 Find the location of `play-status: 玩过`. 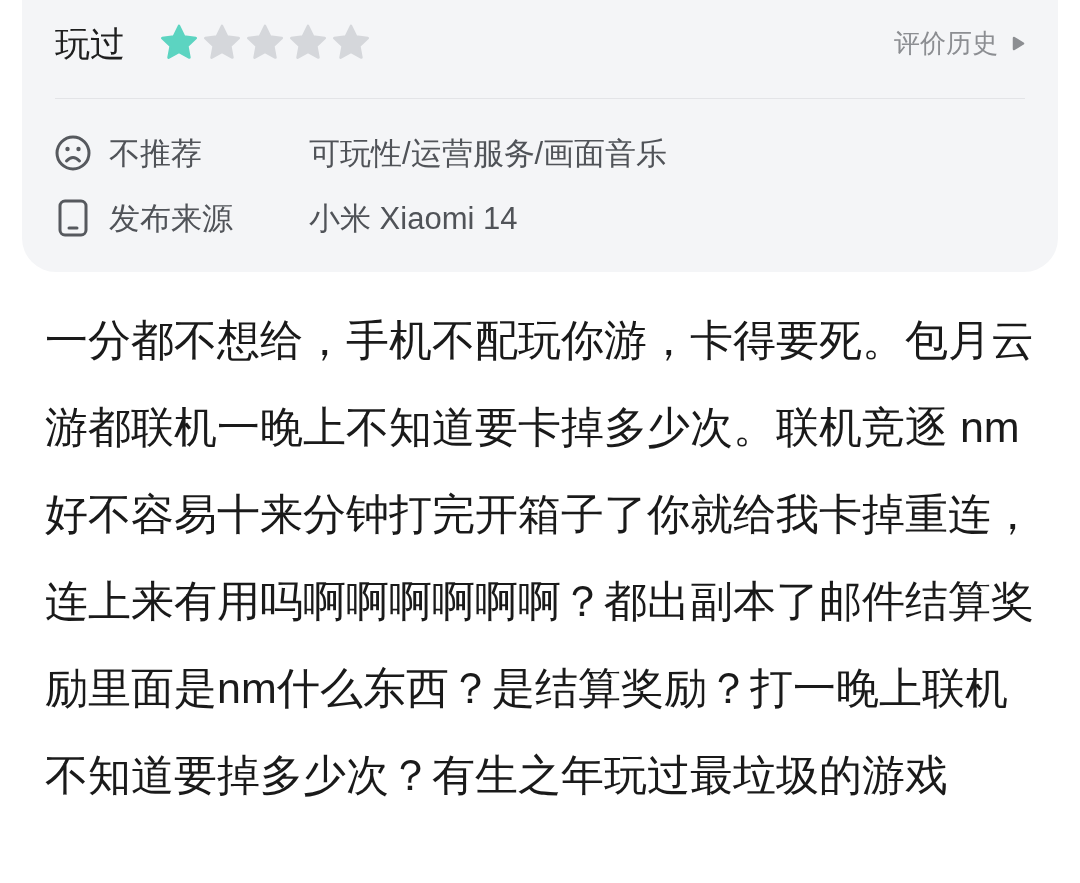

play-status: 玩过 is located at coordinates (90, 43).